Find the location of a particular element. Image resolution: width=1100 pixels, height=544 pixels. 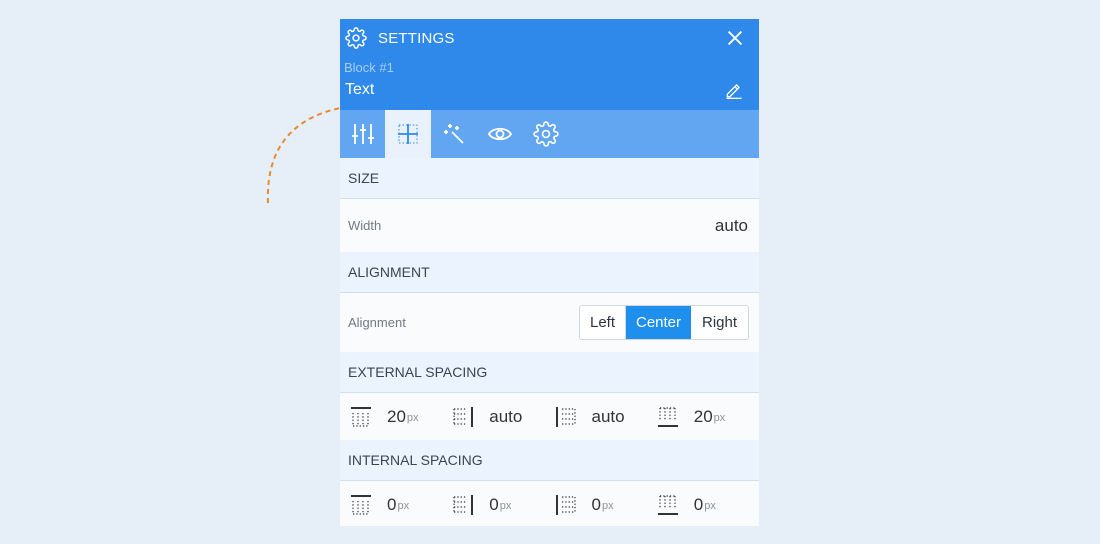

tab-layout is located at coordinates (408, 134).